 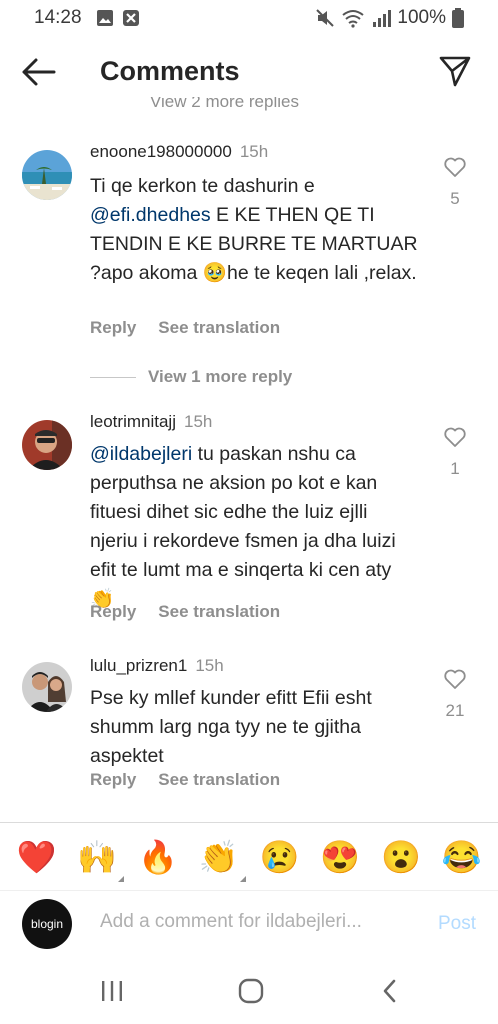 I want to click on like-count: 5, so click(x=455, y=198).